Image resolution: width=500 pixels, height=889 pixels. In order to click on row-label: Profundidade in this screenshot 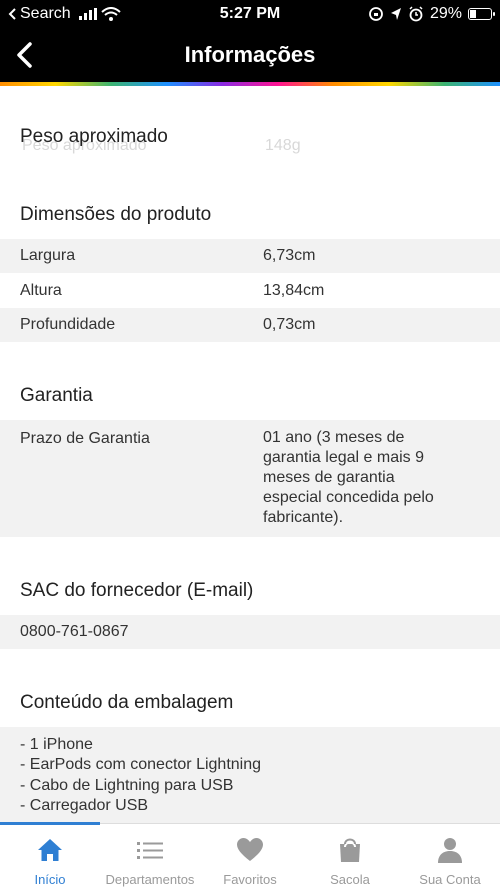, I will do `click(68, 324)`.